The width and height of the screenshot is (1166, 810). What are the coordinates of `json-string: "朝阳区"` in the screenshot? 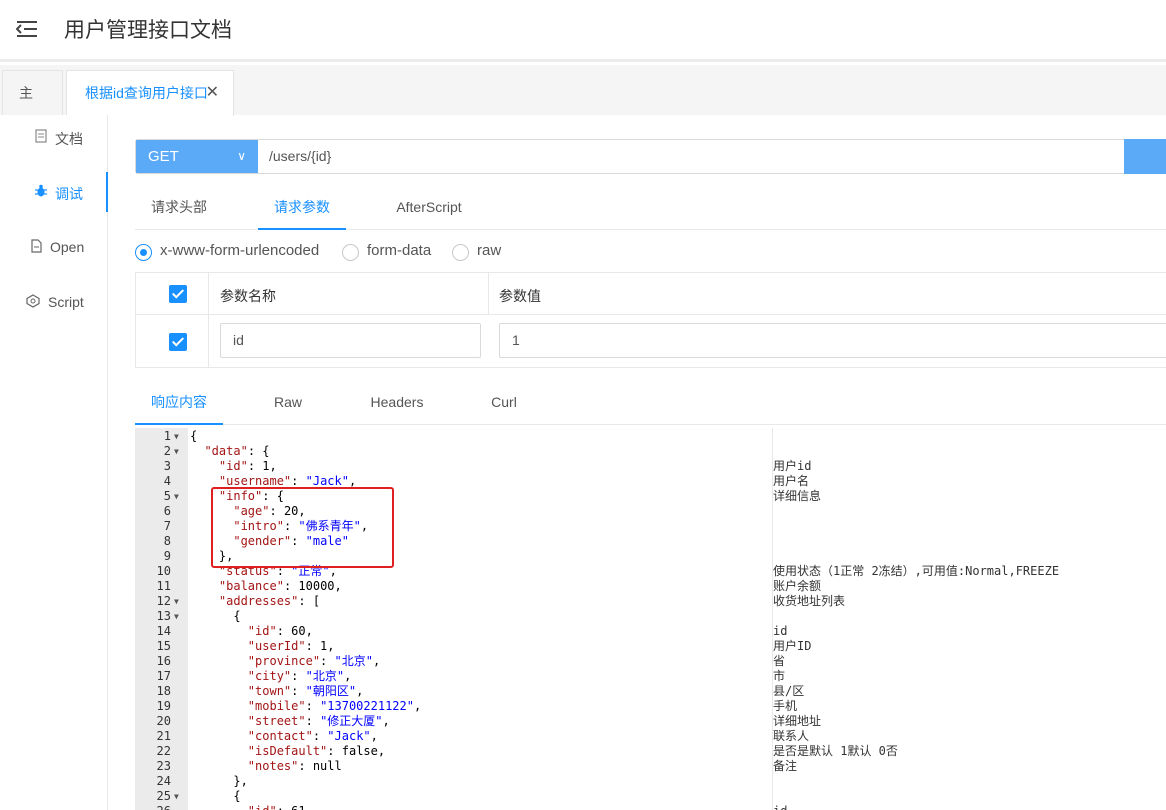 It's located at (331, 691).